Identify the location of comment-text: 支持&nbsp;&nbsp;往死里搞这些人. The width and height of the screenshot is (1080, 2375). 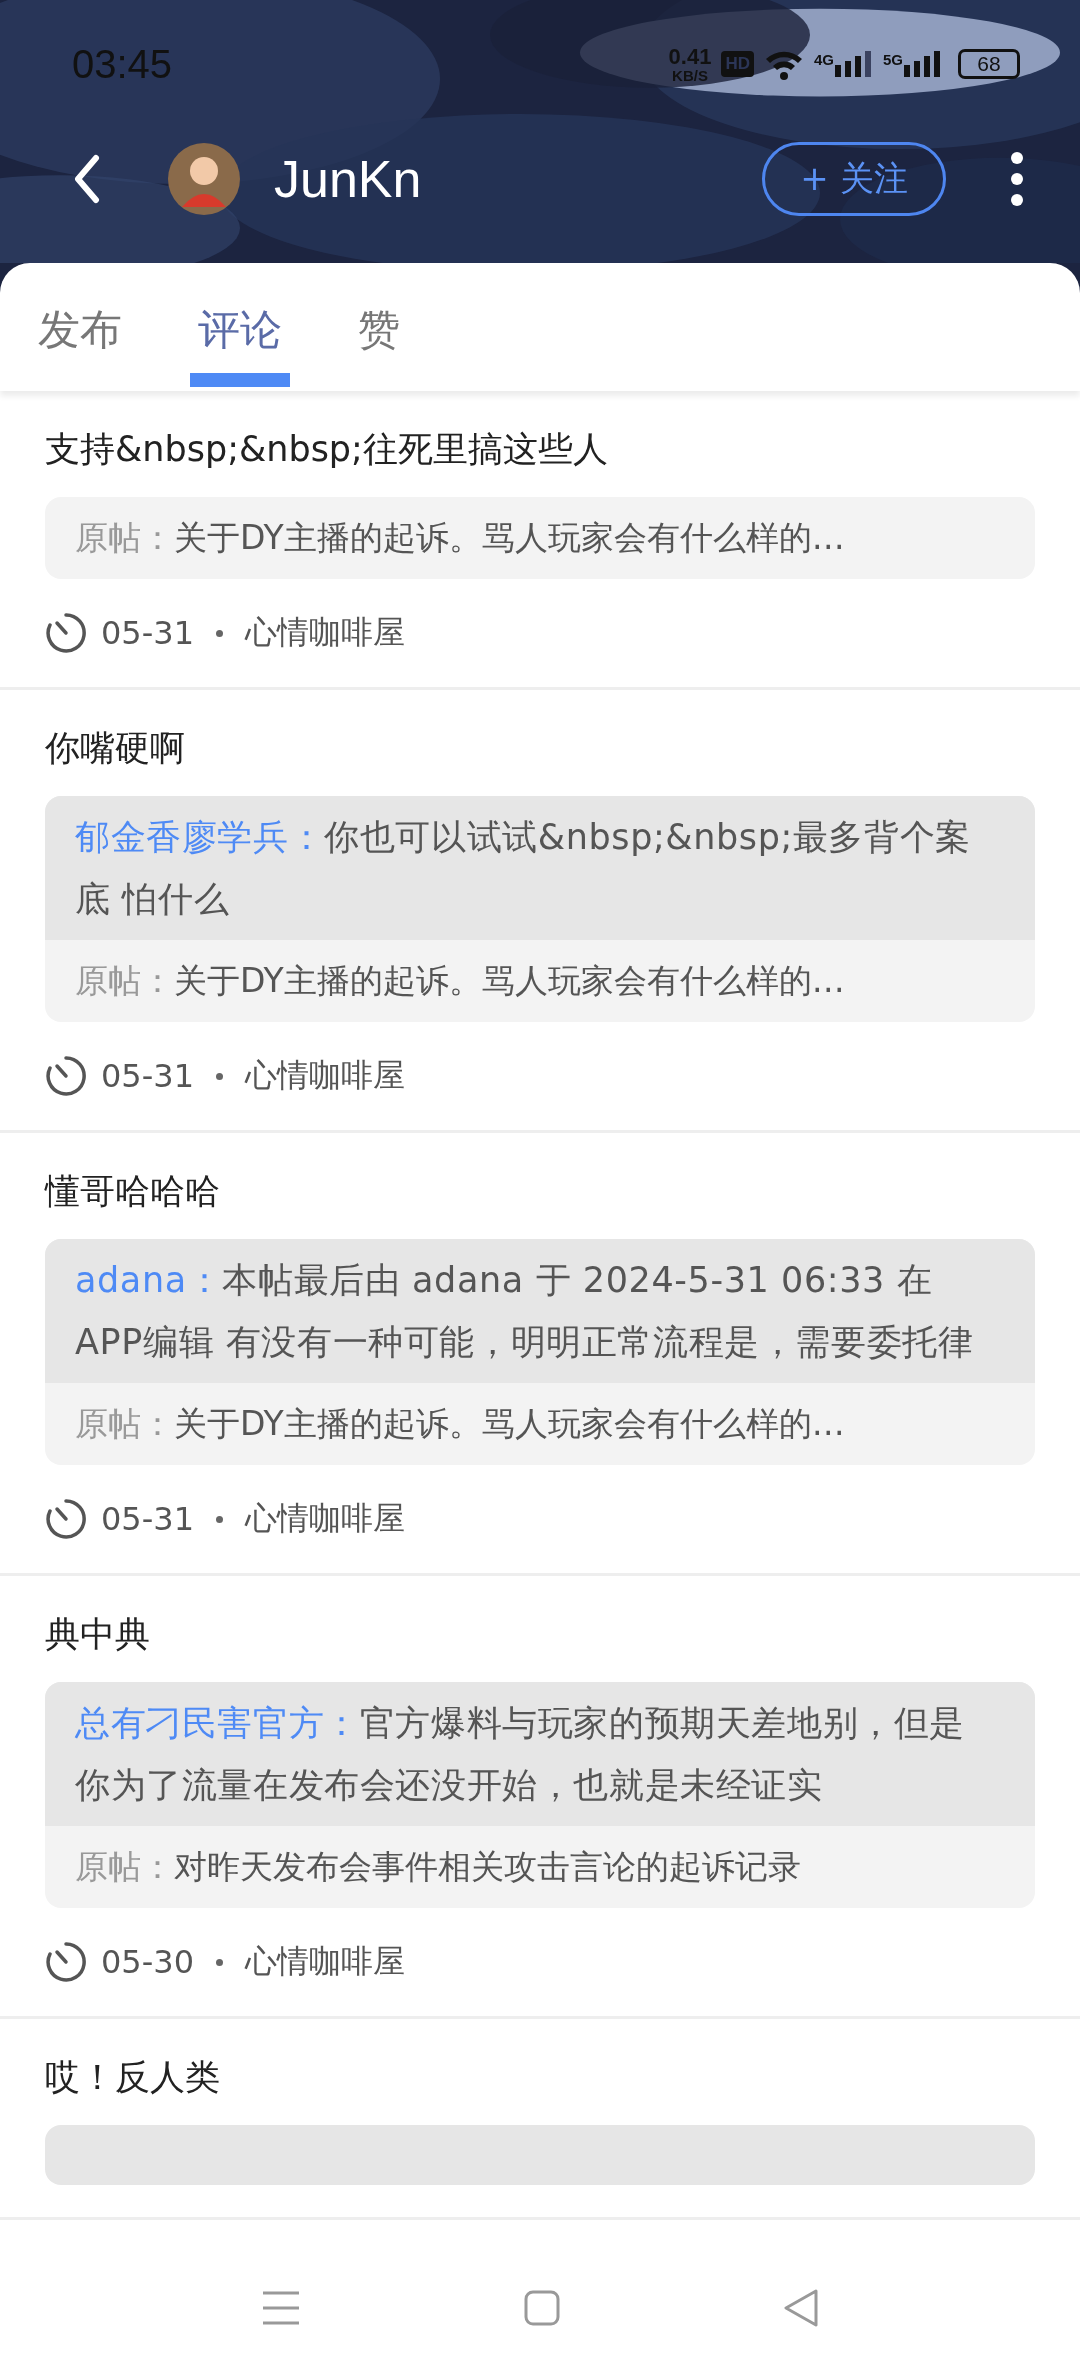
(327, 449).